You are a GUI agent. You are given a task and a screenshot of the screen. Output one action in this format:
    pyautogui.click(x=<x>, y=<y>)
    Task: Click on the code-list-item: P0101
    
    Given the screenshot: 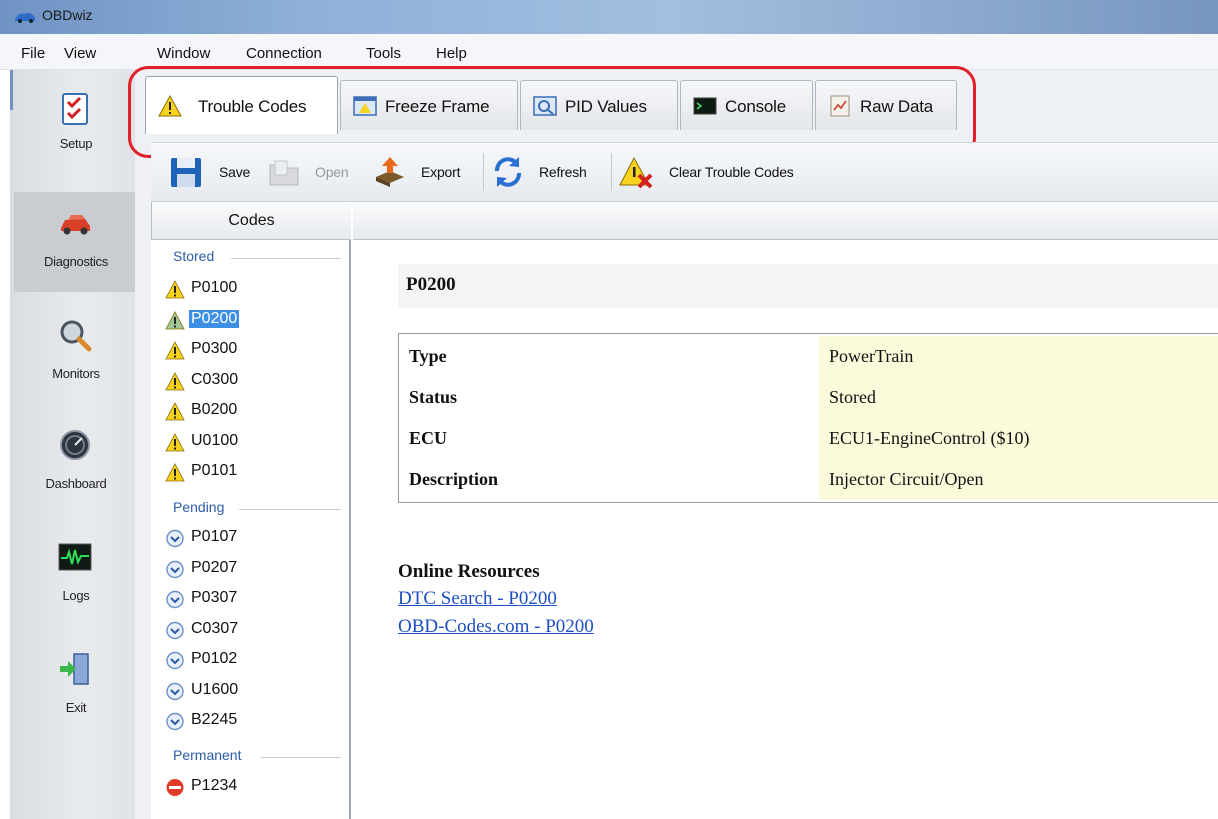 What is the action you would take?
    pyautogui.click(x=251, y=472)
    